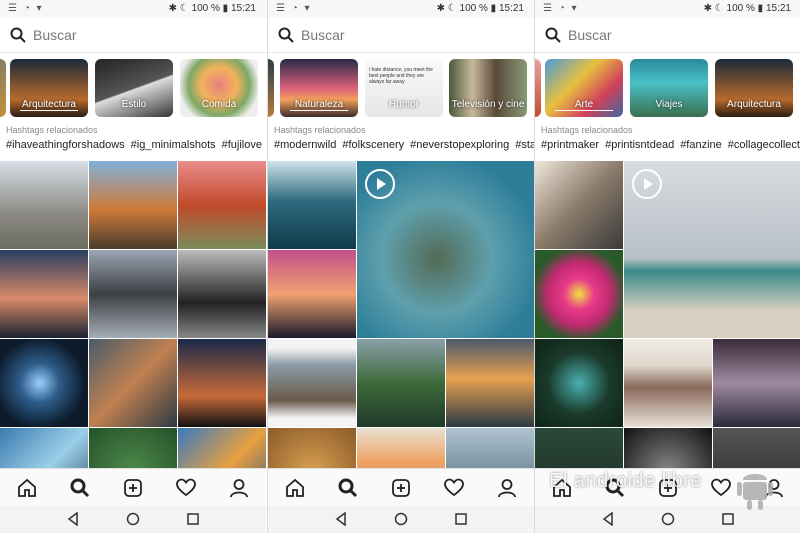 The image size is (800, 533). Describe the element at coordinates (219, 88) in the screenshot. I see `category-comida: Comida` at that location.